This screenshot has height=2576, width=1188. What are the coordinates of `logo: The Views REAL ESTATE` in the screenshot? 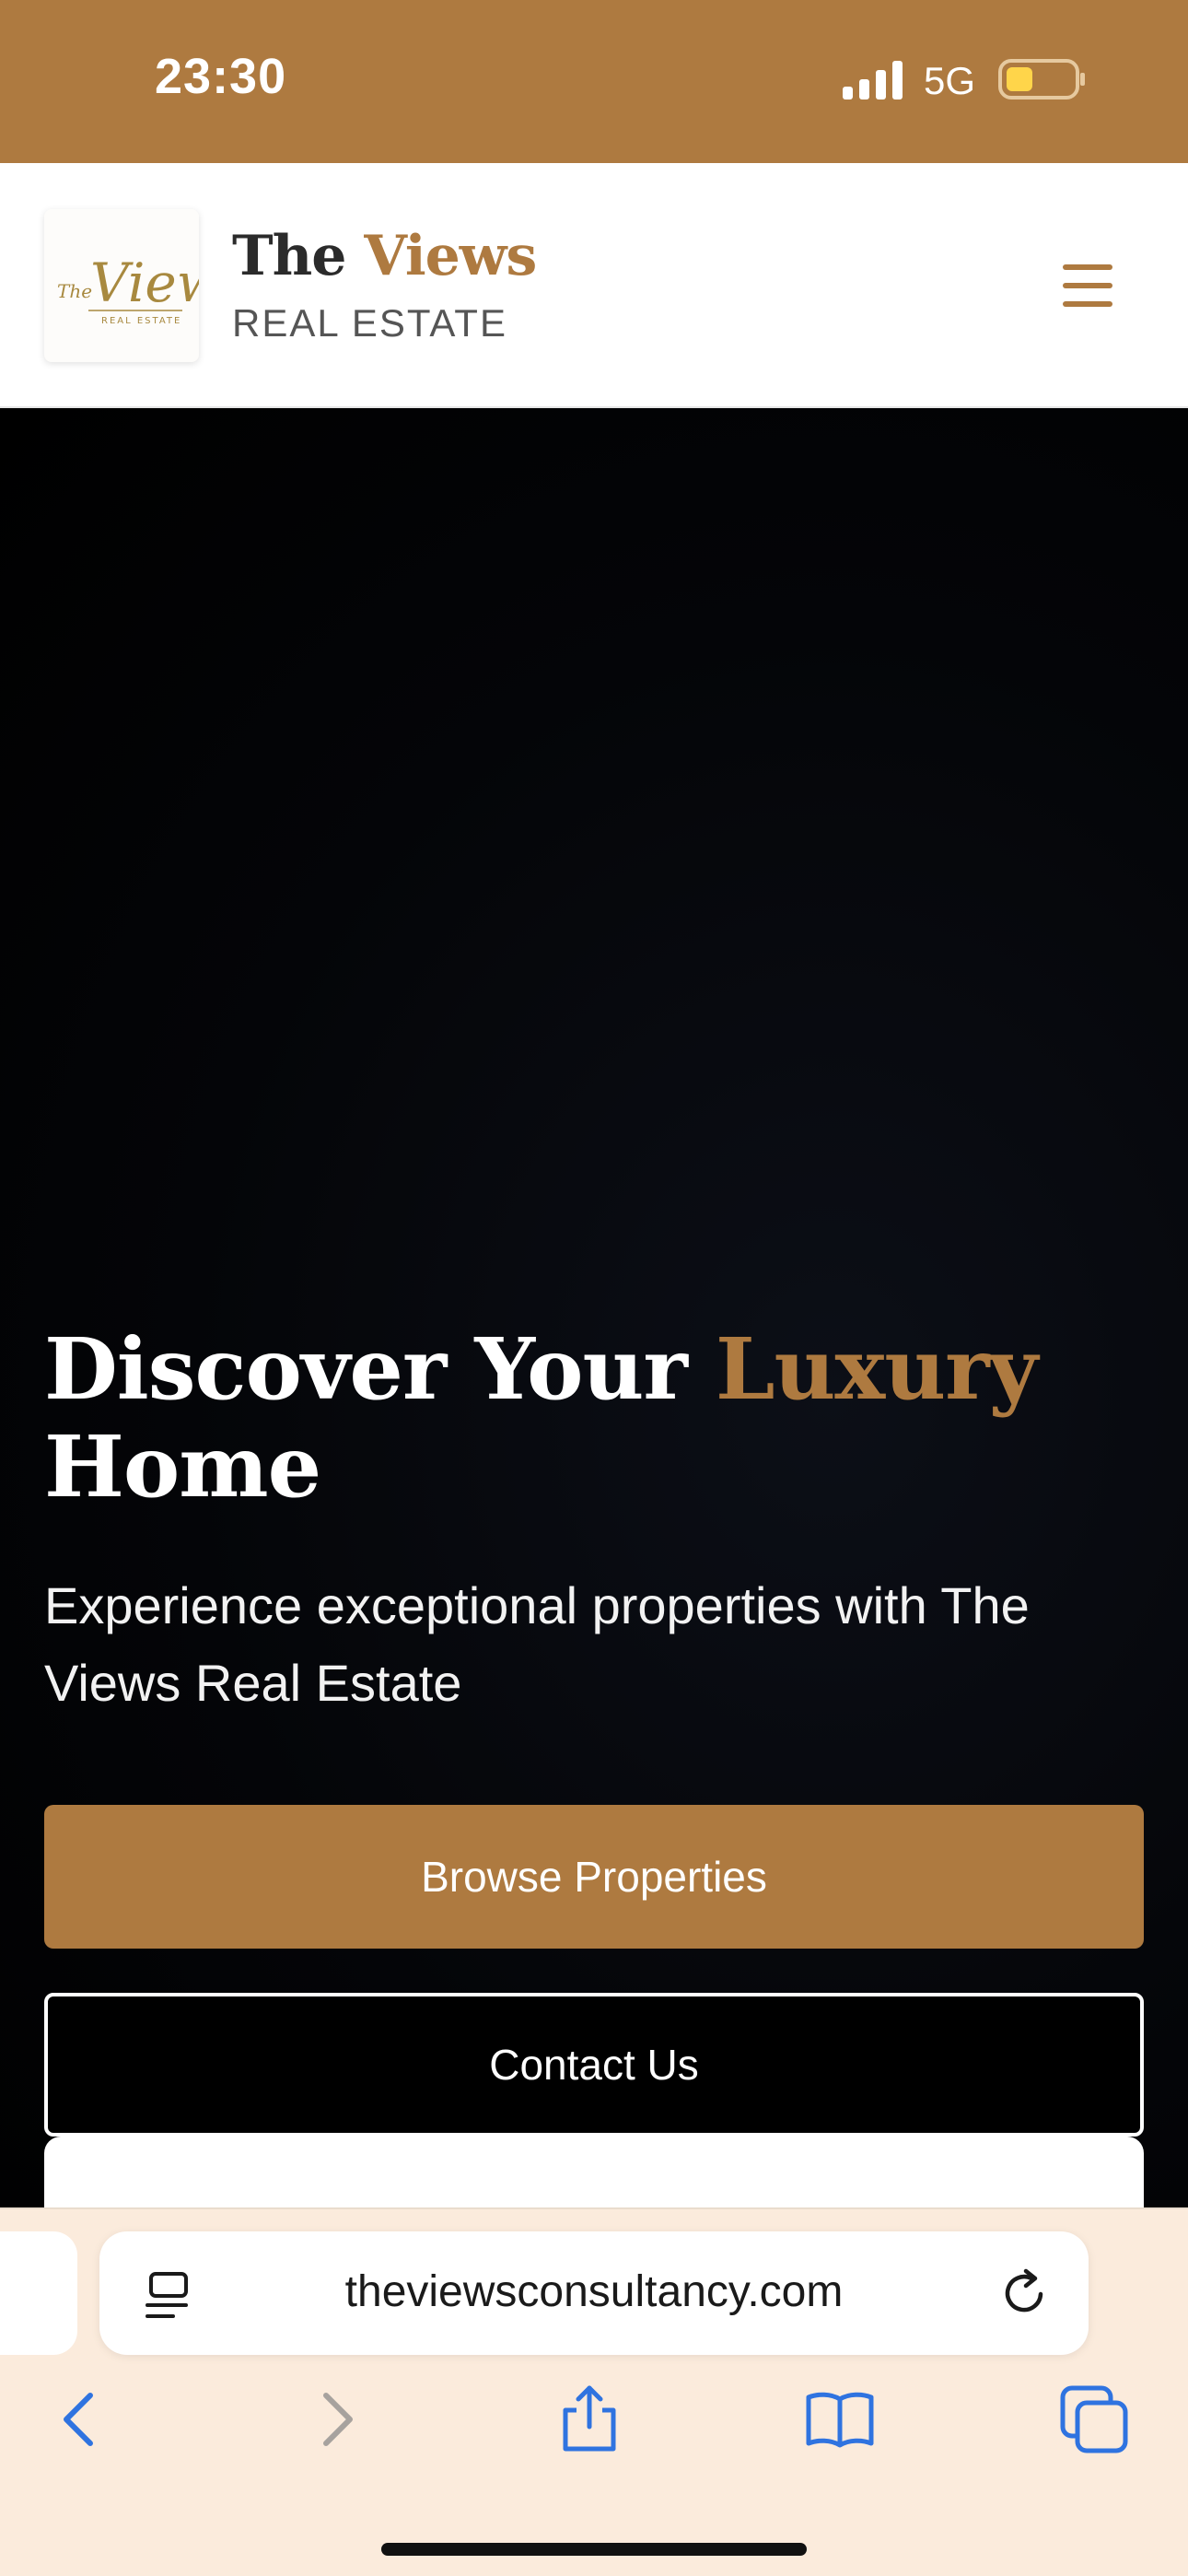 It's located at (121, 285).